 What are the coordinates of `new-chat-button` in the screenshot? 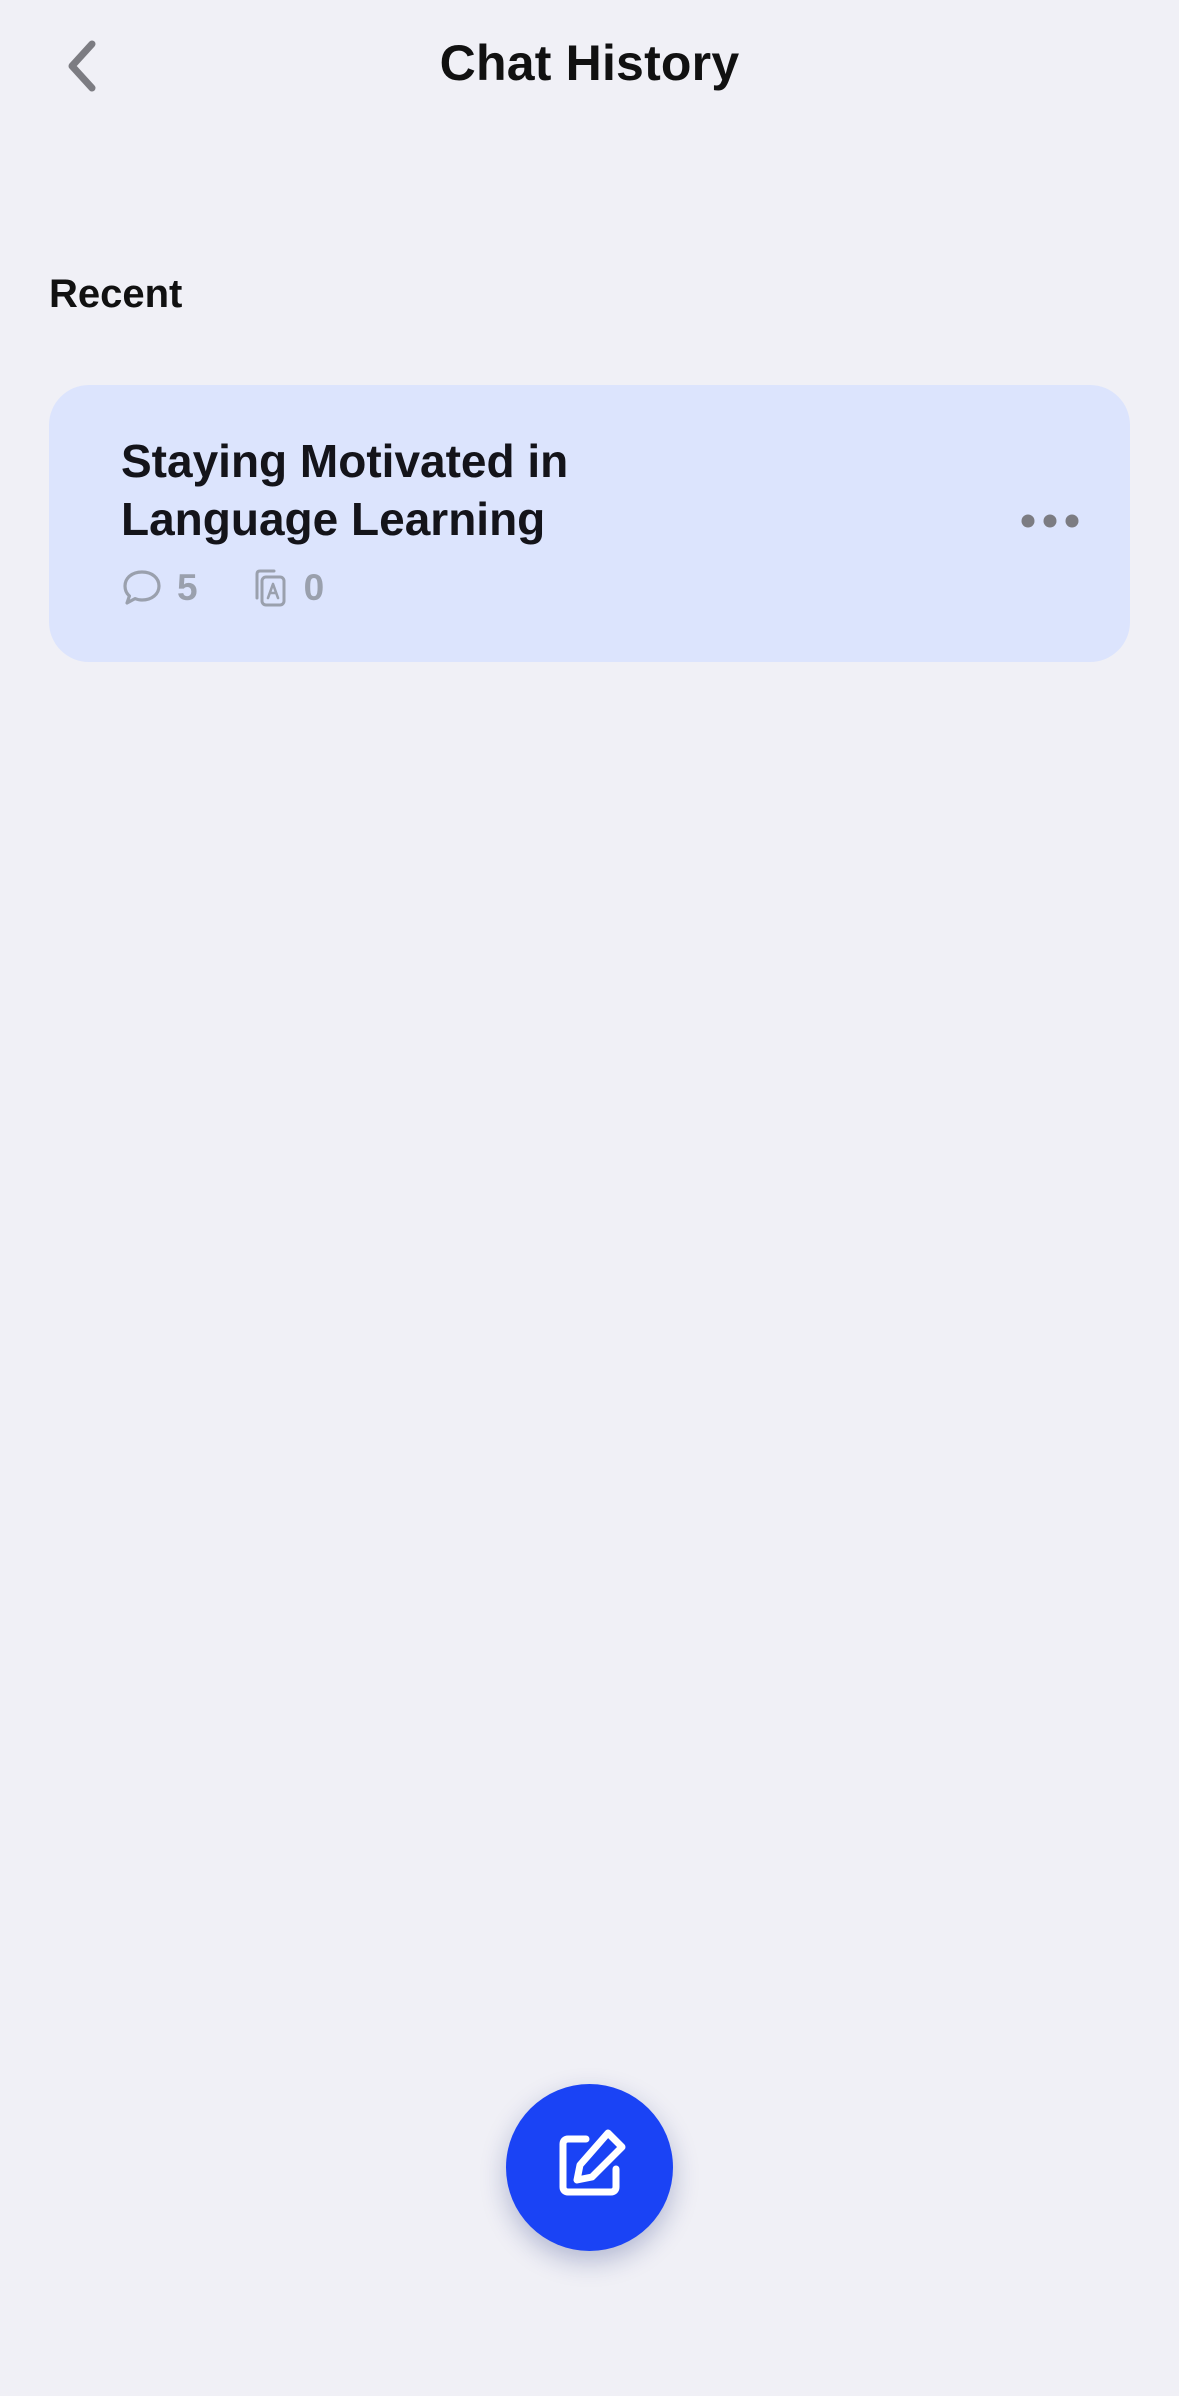 It's located at (589, 2167).